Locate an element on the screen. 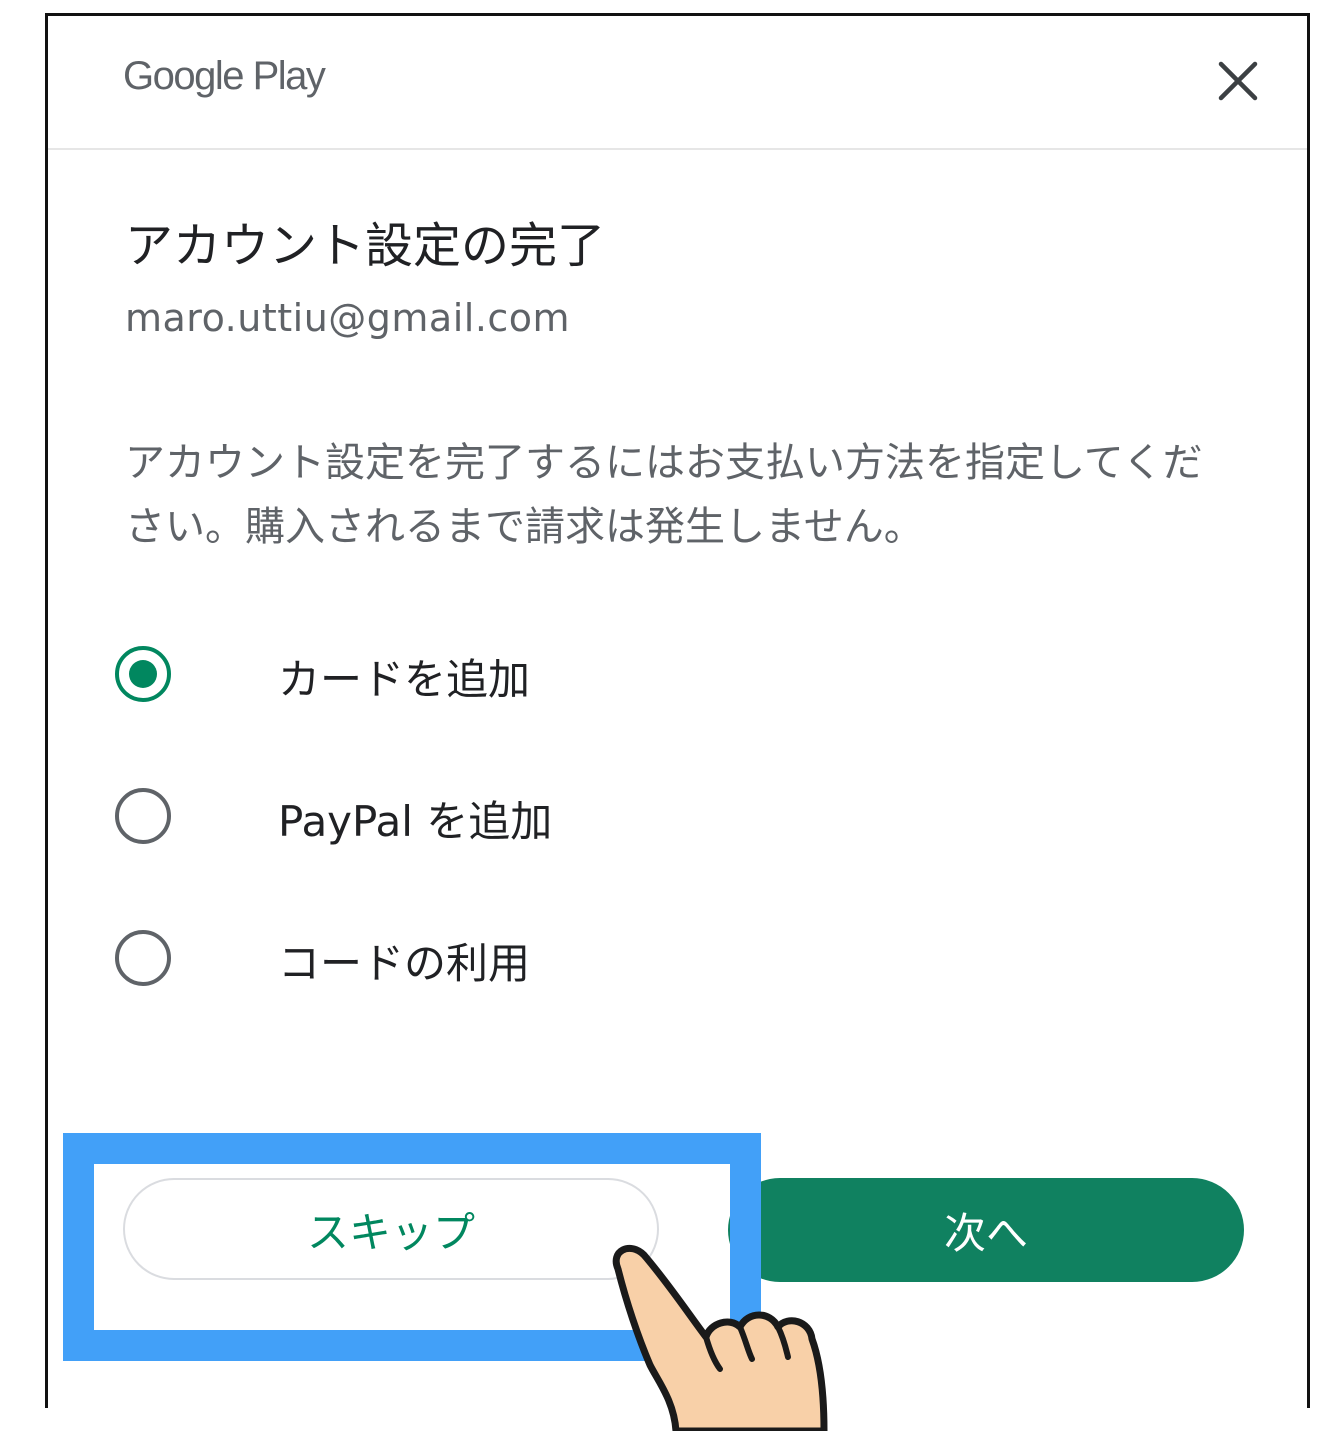 The height and width of the screenshot is (1431, 1331). account-email: maro.uttiu@gmail.com is located at coordinates (348, 318).